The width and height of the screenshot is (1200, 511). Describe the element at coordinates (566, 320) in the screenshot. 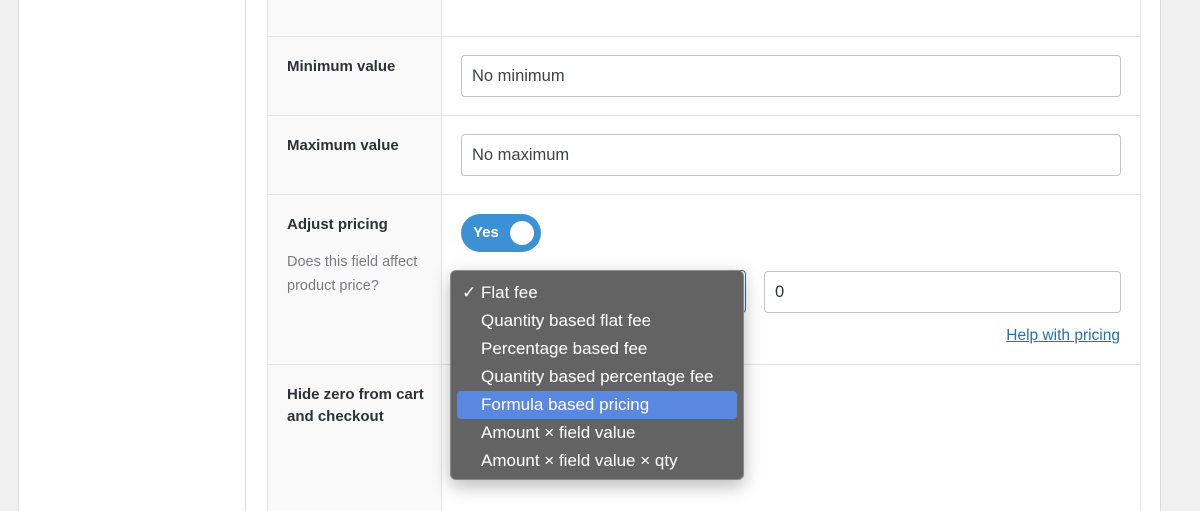

I see `option-label: Quantity based flat fee` at that location.